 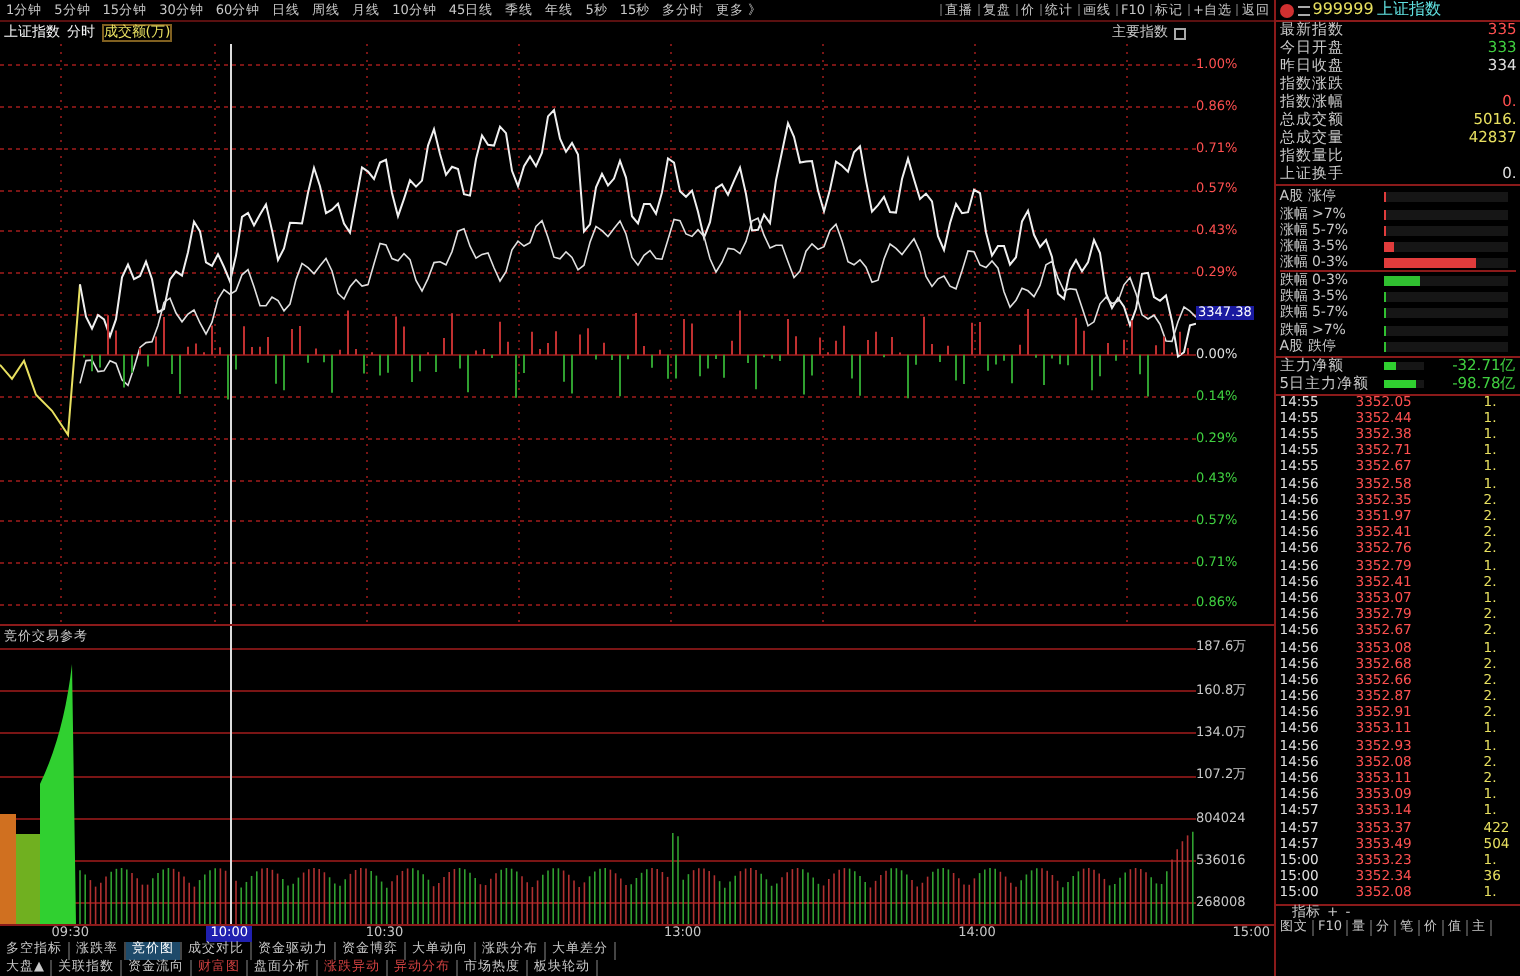 I want to click on badge-icon, so click(x=1286, y=10).